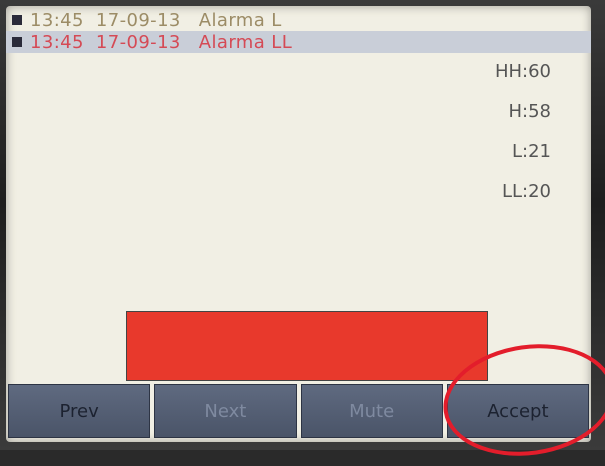 The width and height of the screenshot is (605, 466). Describe the element at coordinates (529, 111) in the screenshot. I see `limit-h: H:58` at that location.